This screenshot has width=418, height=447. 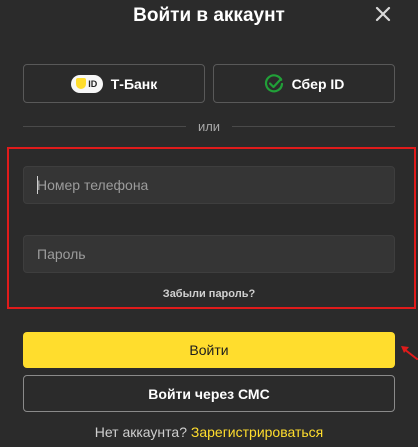 What do you see at coordinates (209, 15) in the screenshot?
I see `modal-title: Войти в аккаунт` at bounding box center [209, 15].